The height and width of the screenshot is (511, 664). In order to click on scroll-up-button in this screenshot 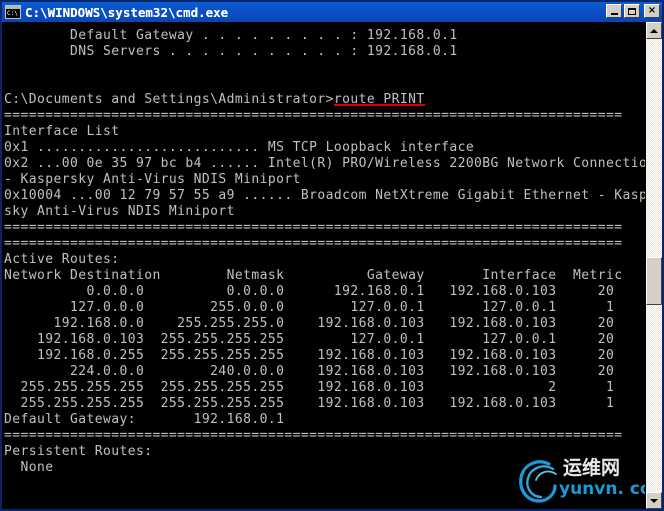, I will do `click(654, 30)`.